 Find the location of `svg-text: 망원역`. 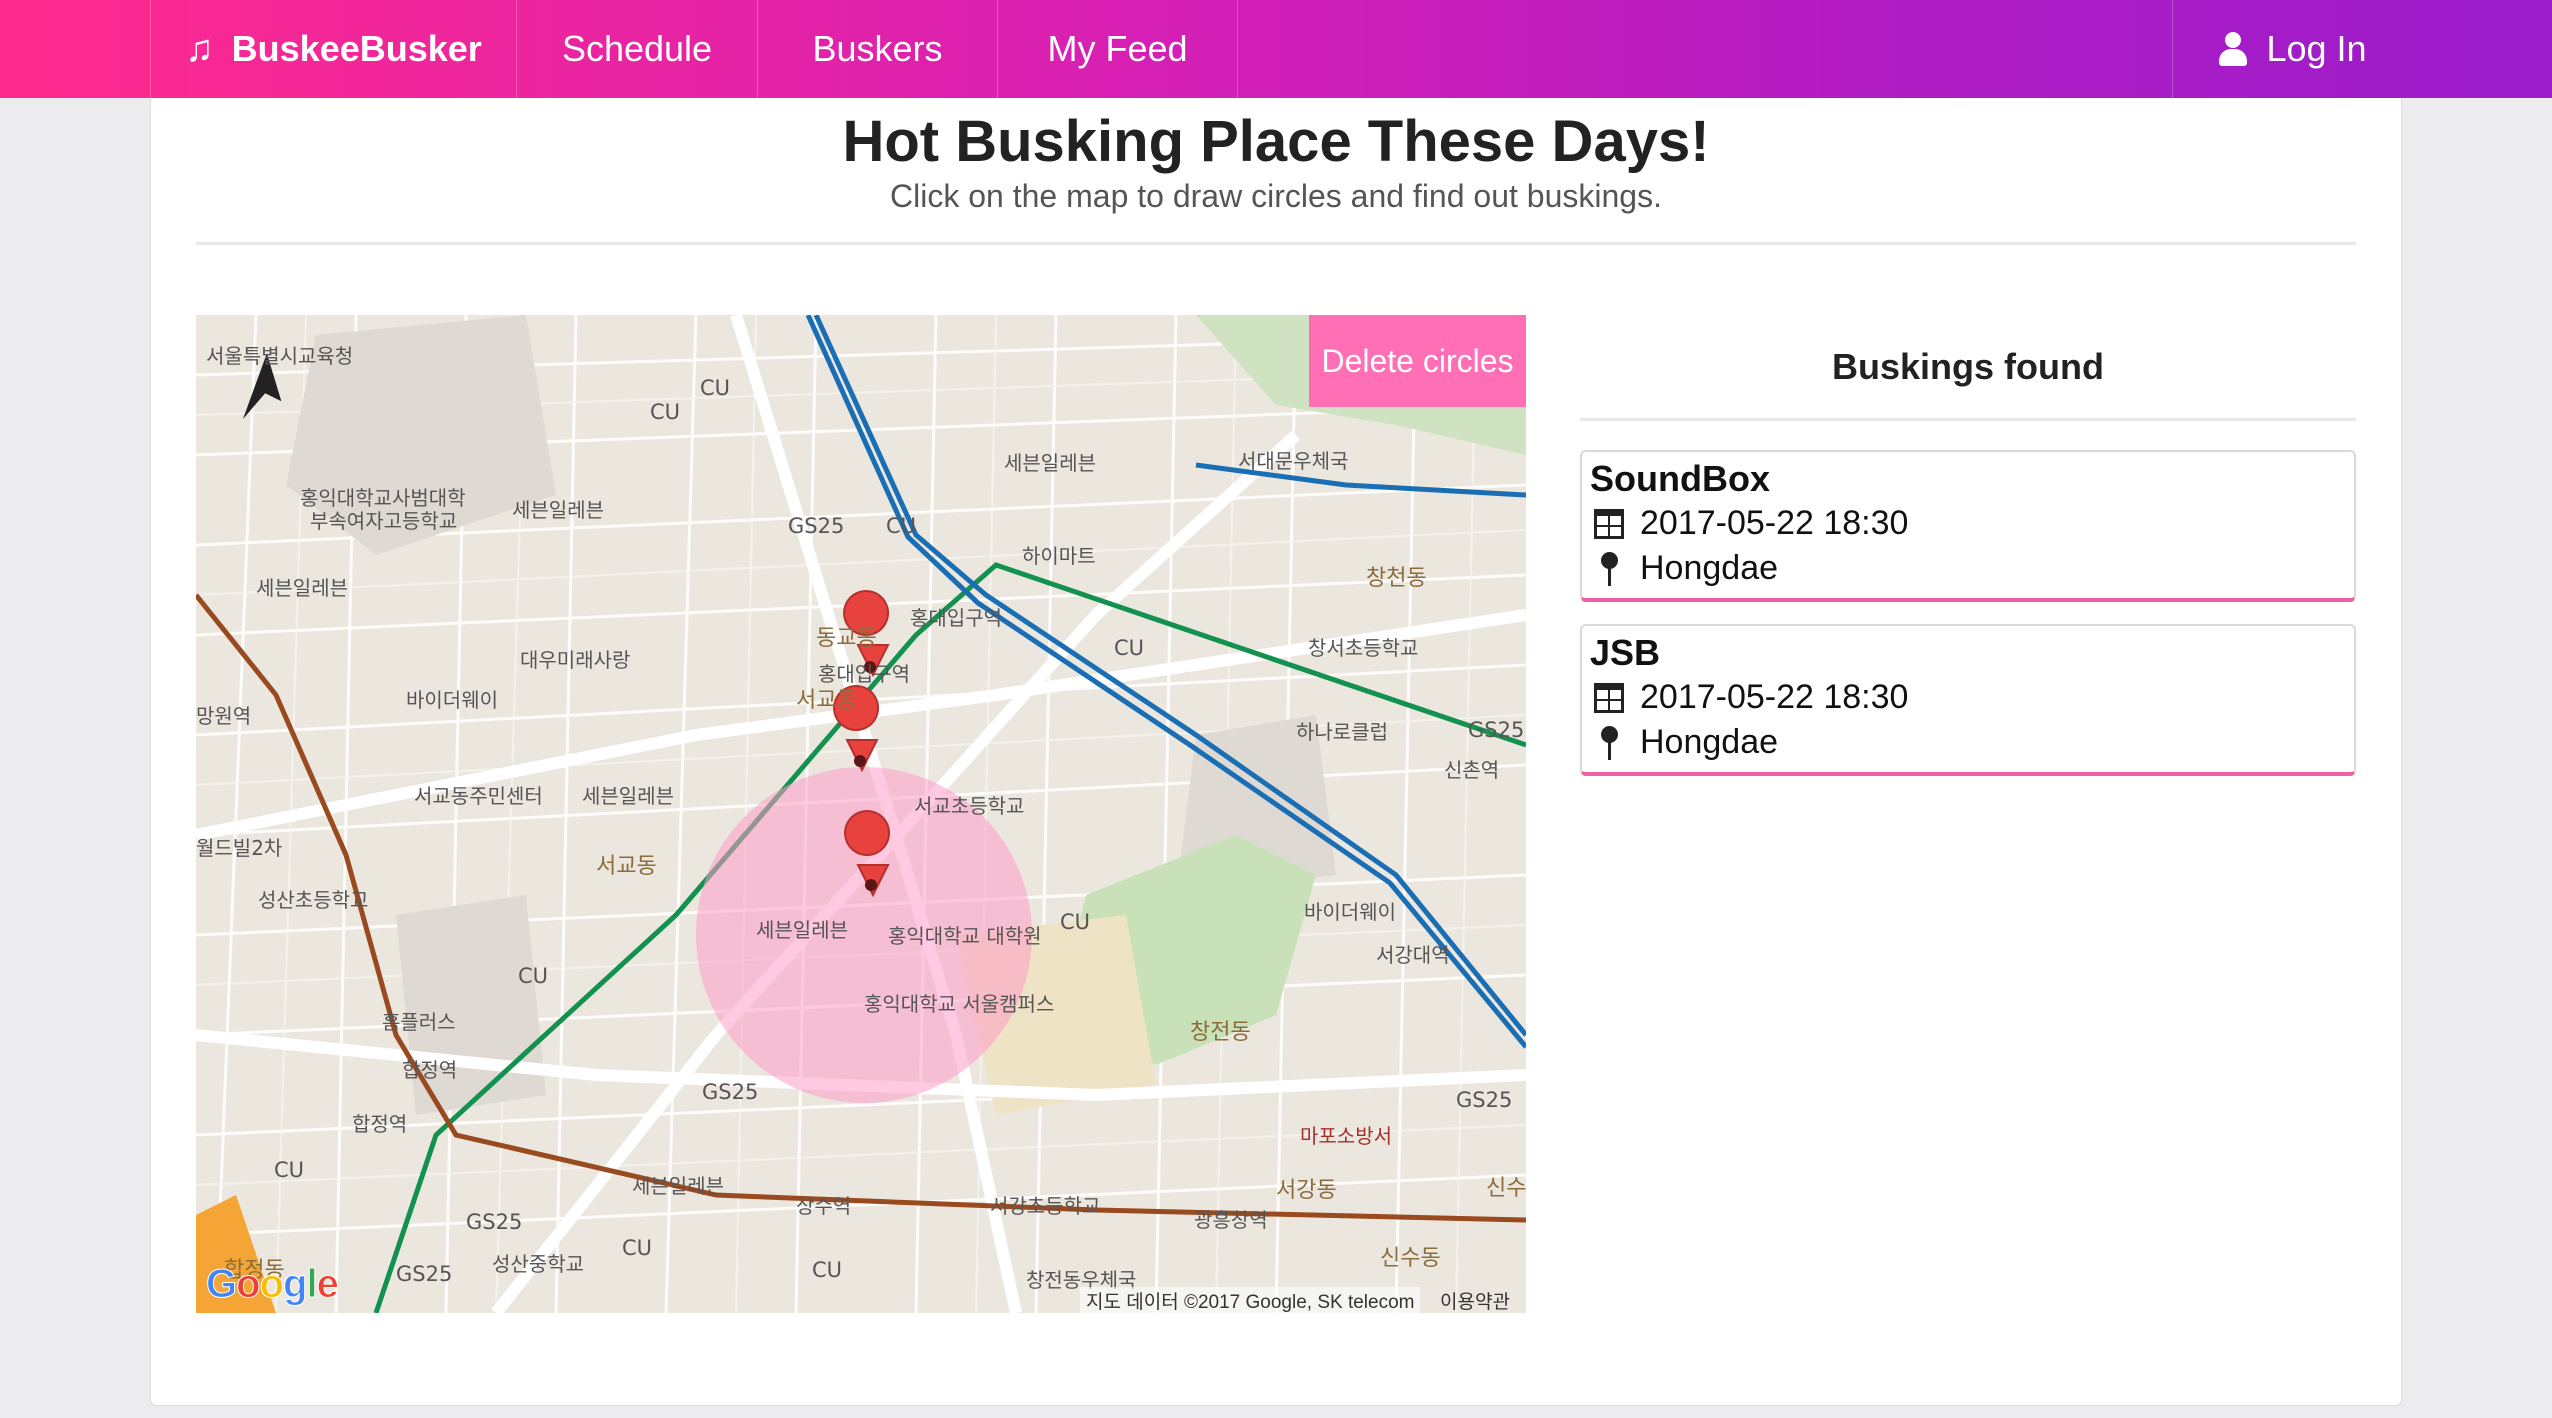

svg-text: 망원역 is located at coordinates (223, 716).